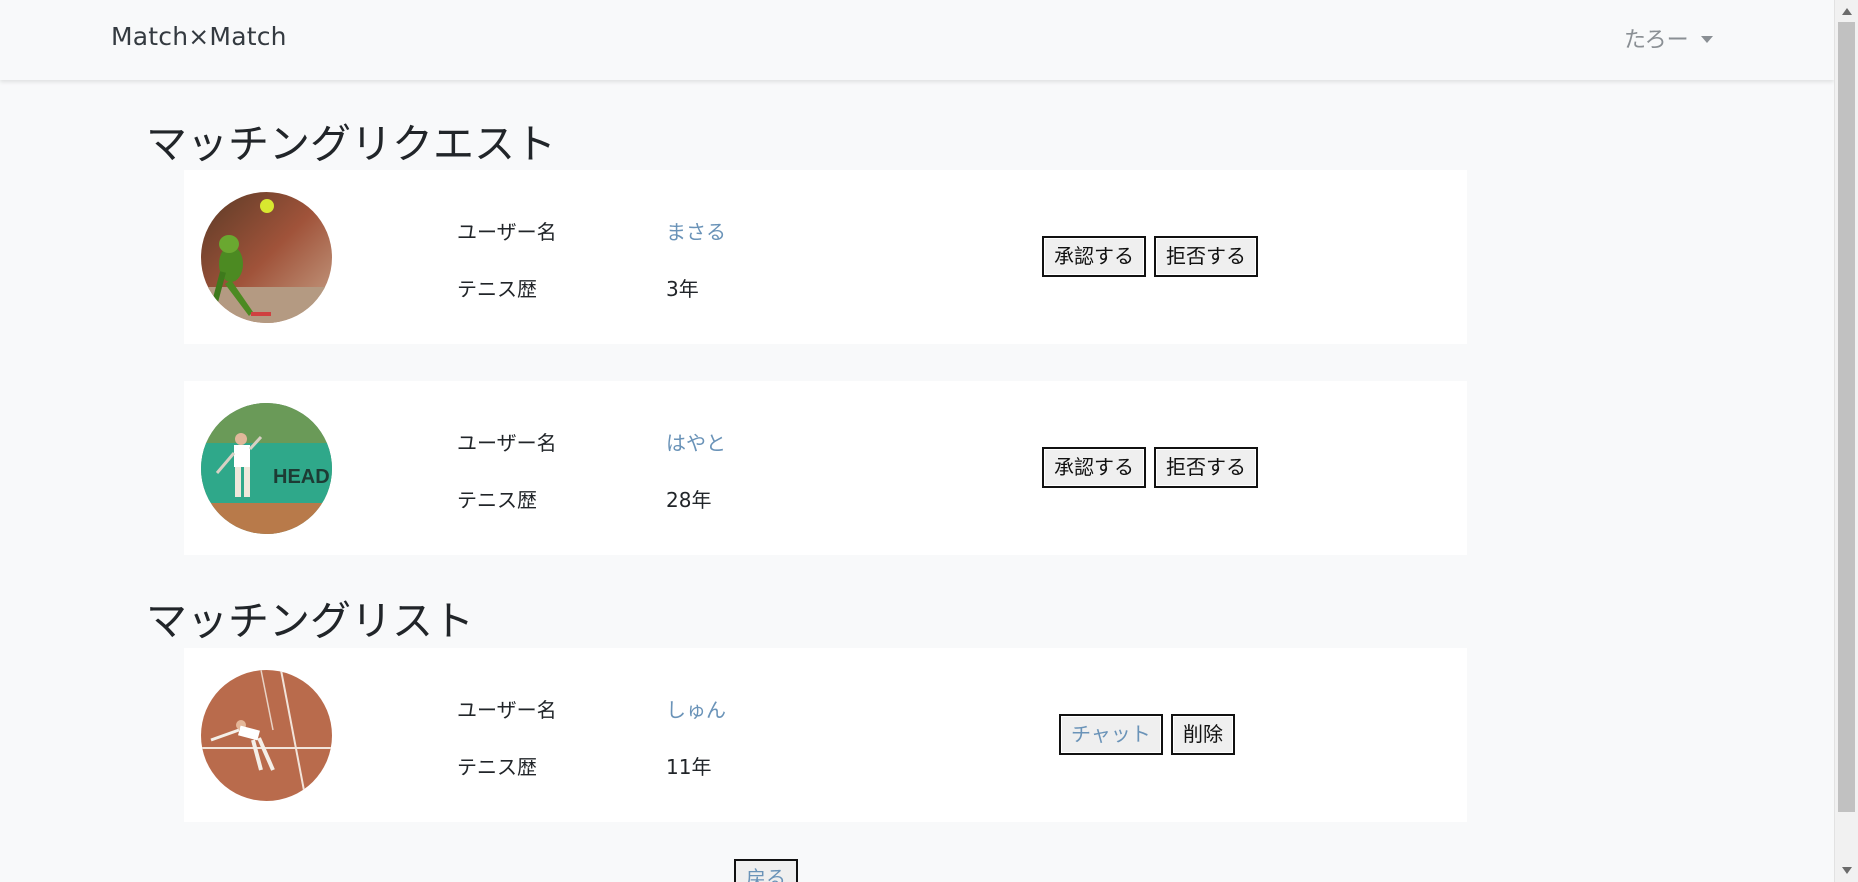  I want to click on user-name: たろー, so click(1656, 40).